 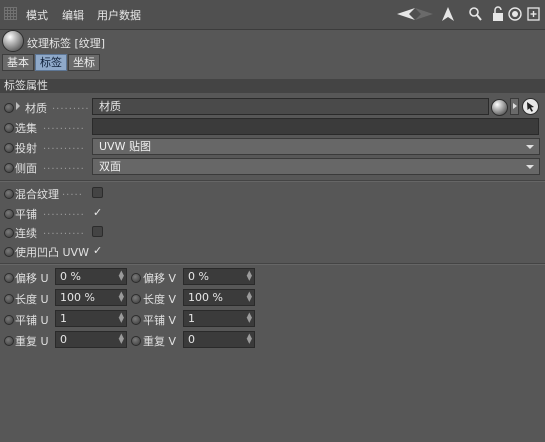 What do you see at coordinates (18, 62) in the screenshot?
I see `tab-basic: 基本` at bounding box center [18, 62].